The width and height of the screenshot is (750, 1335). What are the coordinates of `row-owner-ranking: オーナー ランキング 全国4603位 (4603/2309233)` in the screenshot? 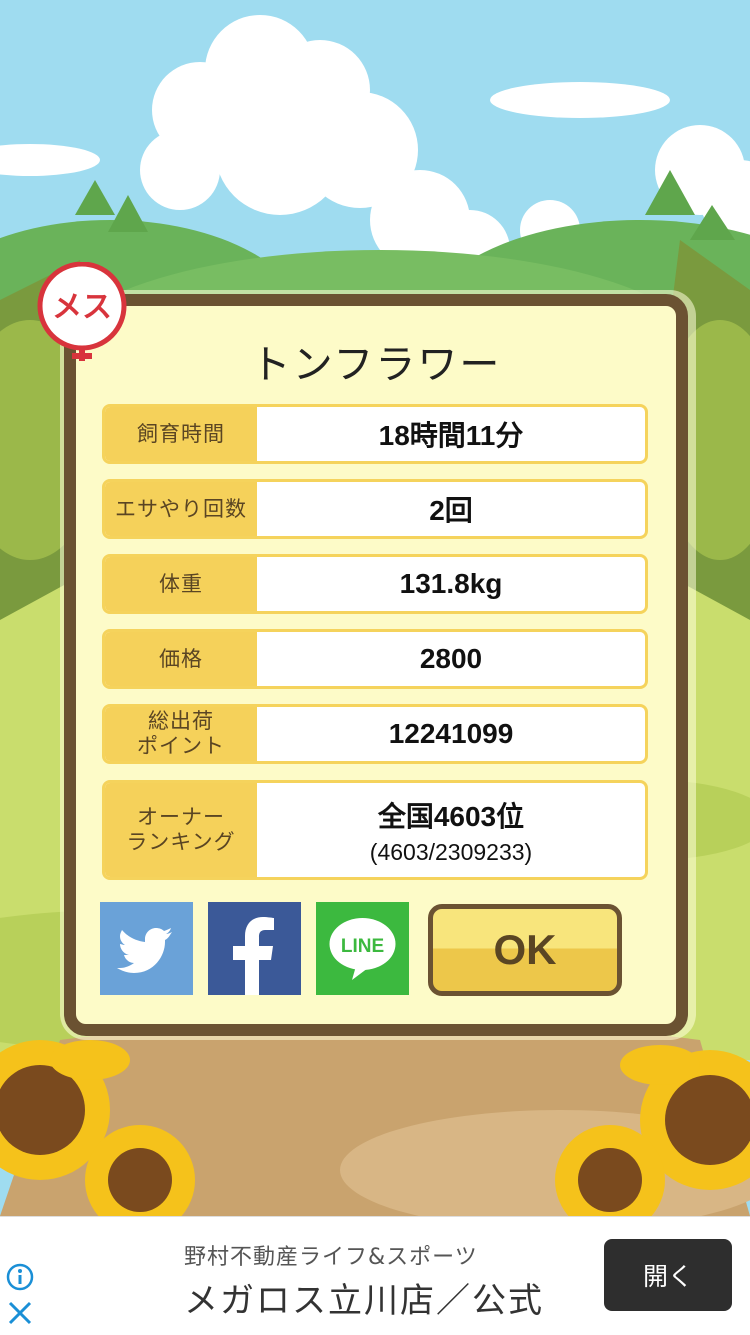 It's located at (375, 830).